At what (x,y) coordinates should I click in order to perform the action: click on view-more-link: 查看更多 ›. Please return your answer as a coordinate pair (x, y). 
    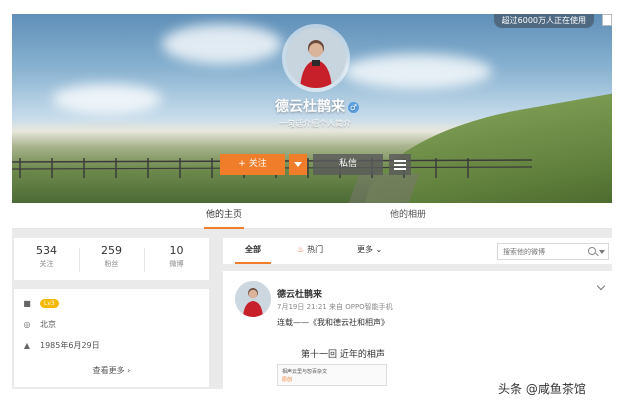
    Looking at the image, I should click on (111, 370).